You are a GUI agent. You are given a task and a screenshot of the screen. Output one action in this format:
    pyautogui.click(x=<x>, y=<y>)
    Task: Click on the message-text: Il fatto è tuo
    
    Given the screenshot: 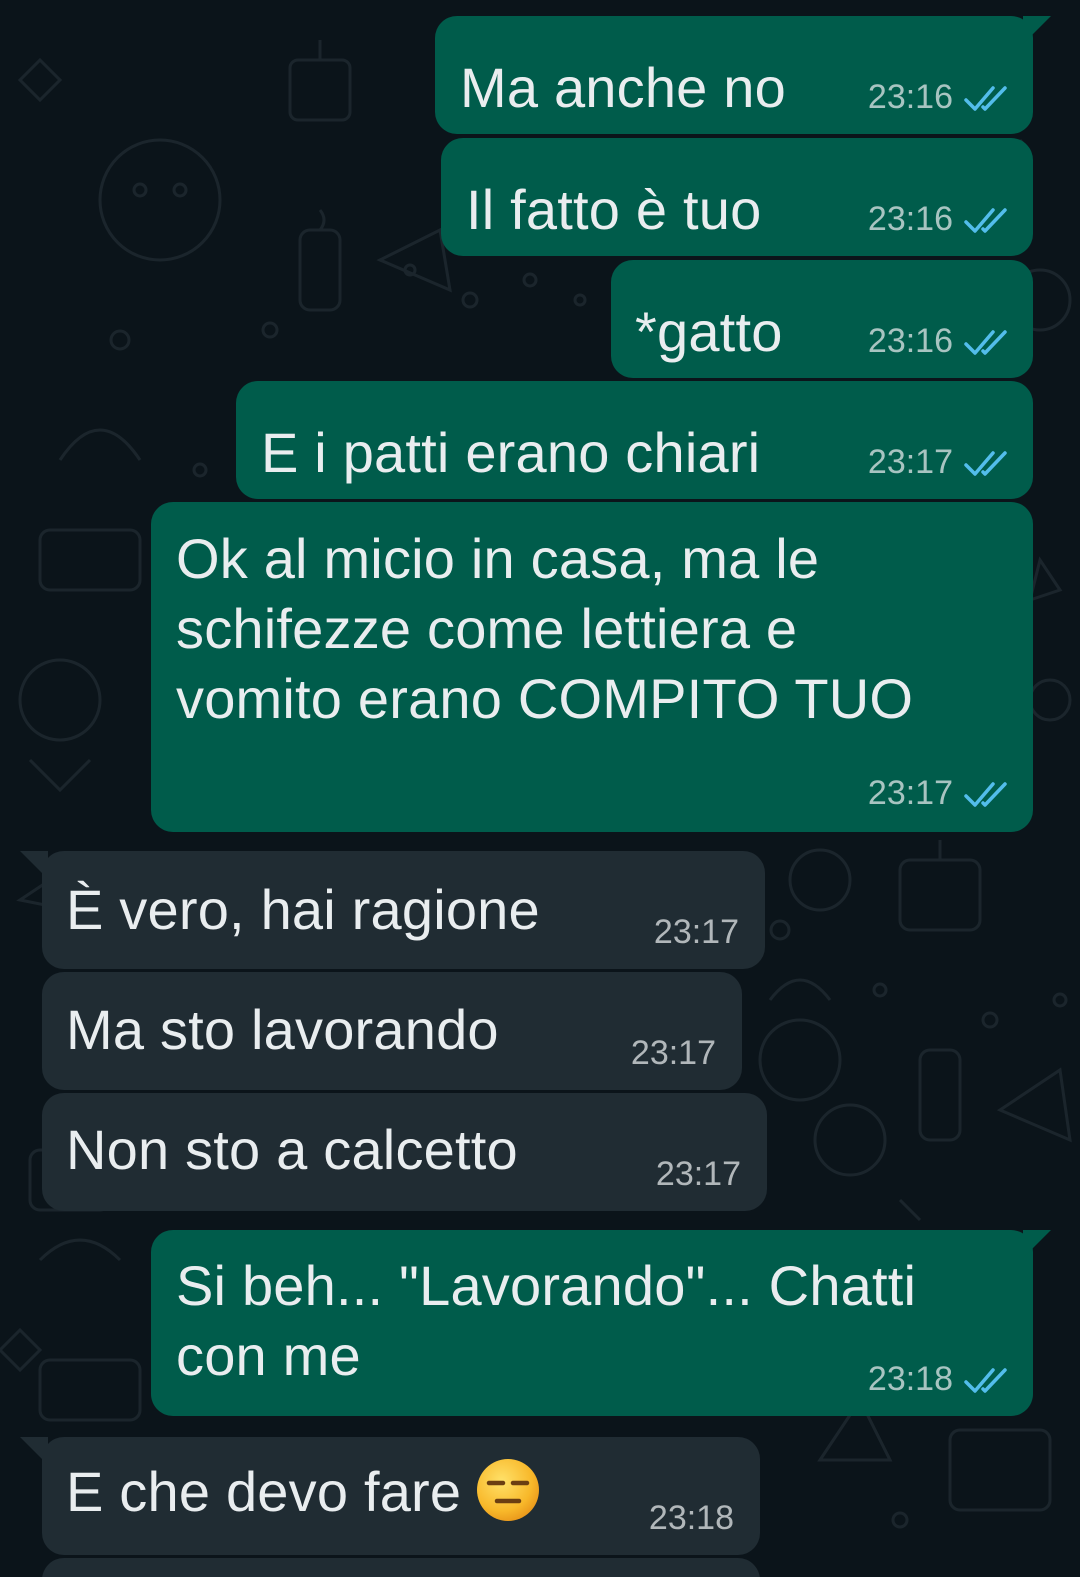 What is the action you would take?
    pyautogui.click(x=614, y=209)
    